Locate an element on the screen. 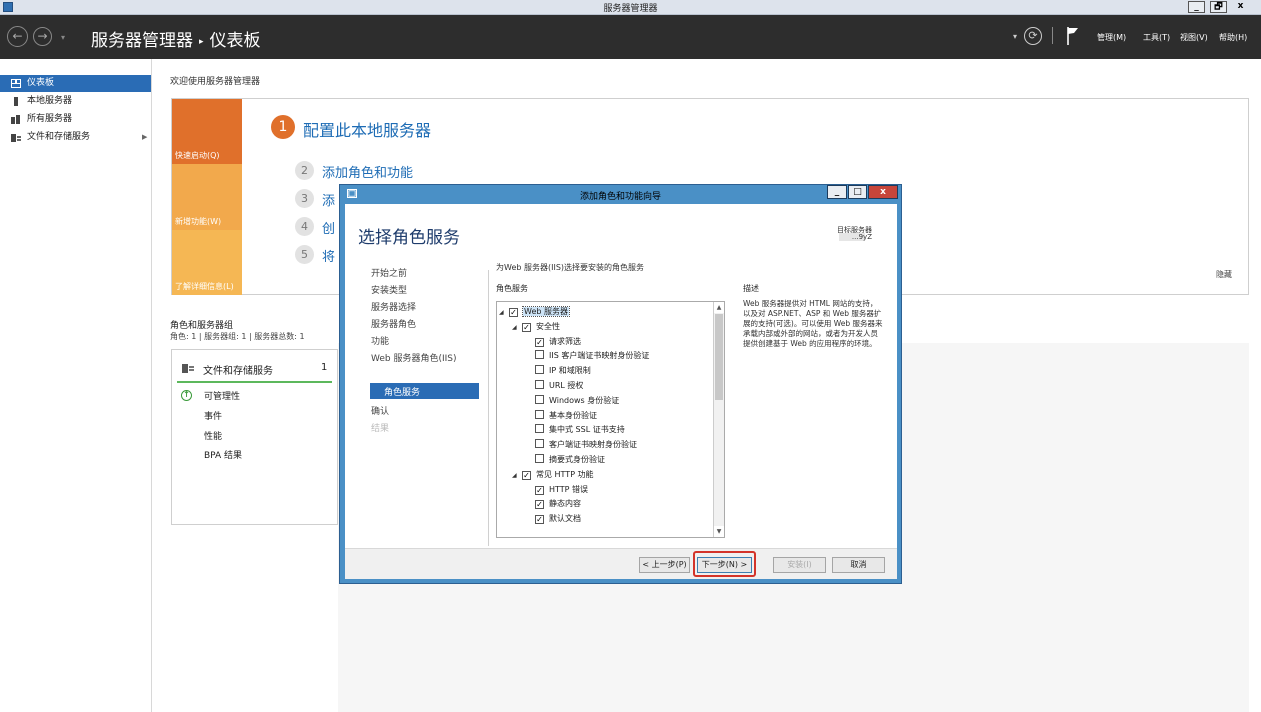 The image size is (1261, 712). breadcrumb: 服务器管理器 ▸ 仪表板 is located at coordinates (176, 38).